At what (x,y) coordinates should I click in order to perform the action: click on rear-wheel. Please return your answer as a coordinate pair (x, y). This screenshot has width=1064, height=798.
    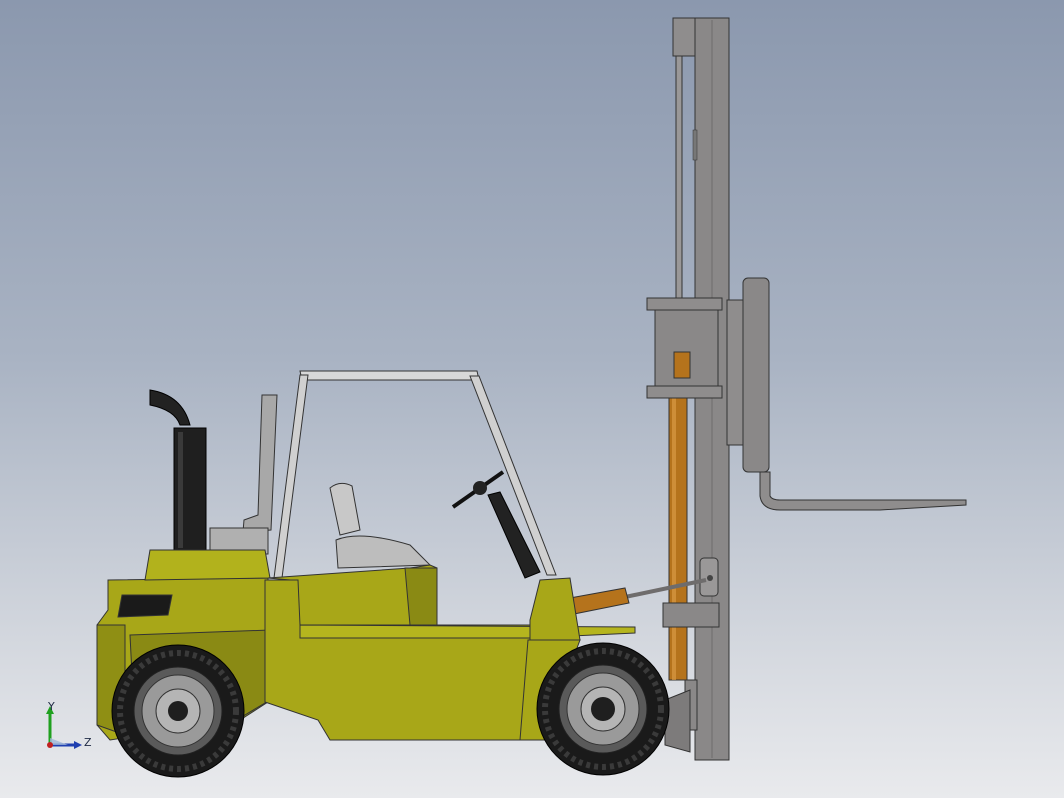
    Looking at the image, I should click on (178, 711).